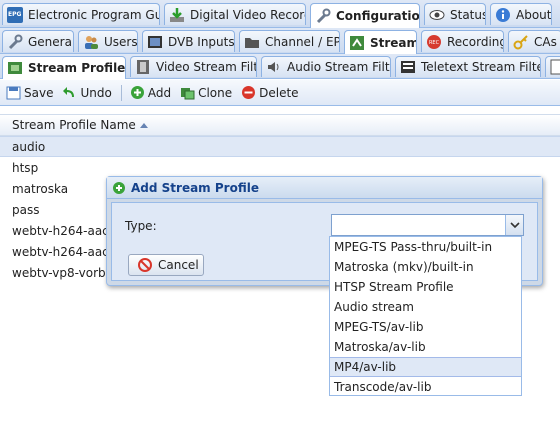 This screenshot has width=560, height=428. I want to click on add-button: Add, so click(150, 93).